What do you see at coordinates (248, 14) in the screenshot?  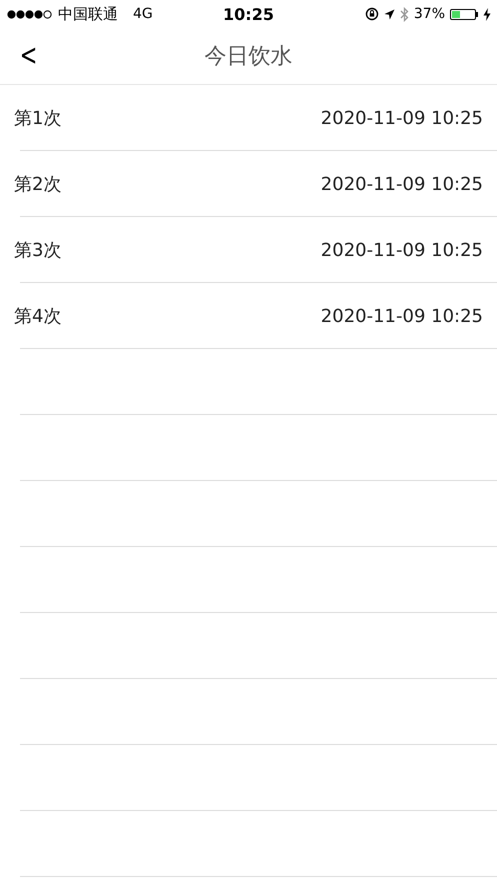 I see `status-time: 10:25` at bounding box center [248, 14].